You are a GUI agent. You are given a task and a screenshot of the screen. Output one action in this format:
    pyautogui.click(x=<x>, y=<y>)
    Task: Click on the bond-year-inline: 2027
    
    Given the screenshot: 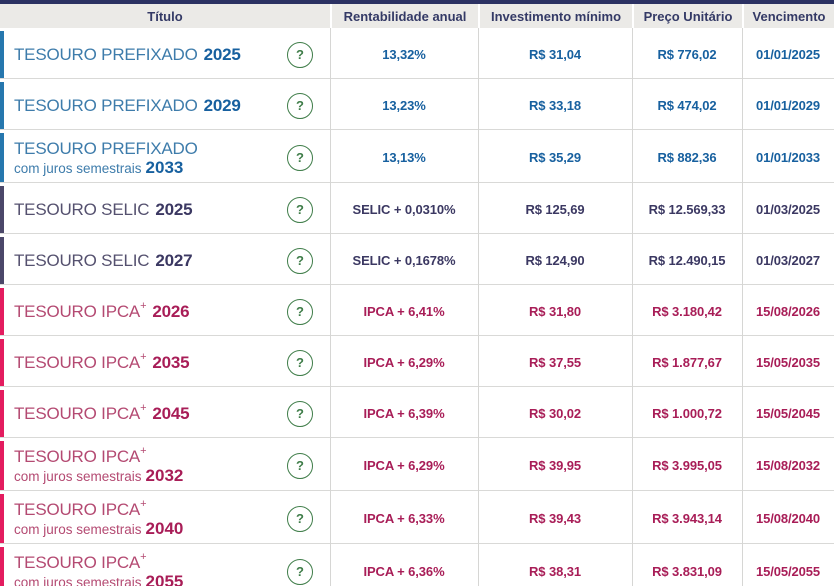 What is the action you would take?
    pyautogui.click(x=174, y=260)
    